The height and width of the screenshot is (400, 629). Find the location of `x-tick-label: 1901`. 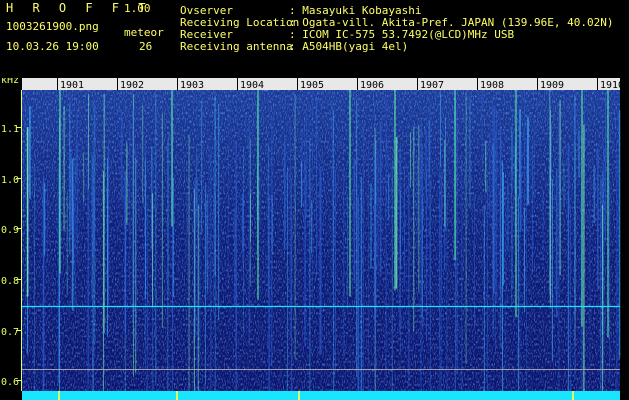

x-tick-label: 1901 is located at coordinates (72, 85).